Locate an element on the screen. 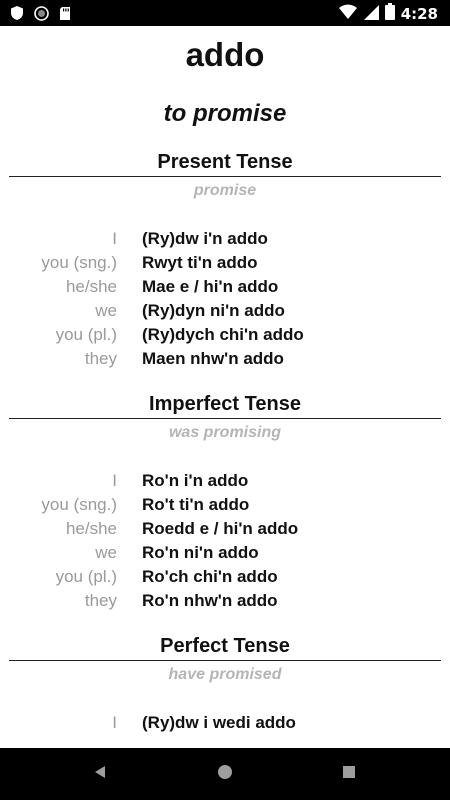 This screenshot has width=450, height=800. table-row: you (sng.) Rwyt ti'n addo is located at coordinates (225, 265).